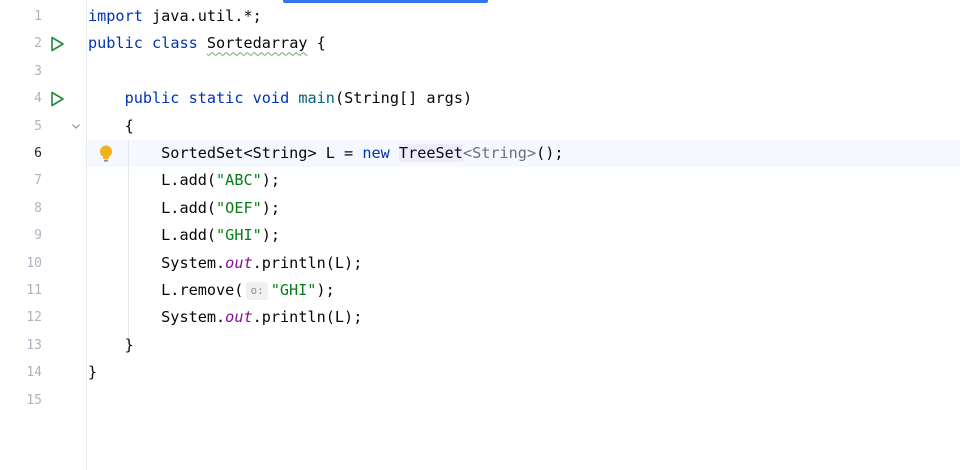 The image size is (960, 470). Describe the element at coordinates (38, 44) in the screenshot. I see `line-number: 2` at that location.